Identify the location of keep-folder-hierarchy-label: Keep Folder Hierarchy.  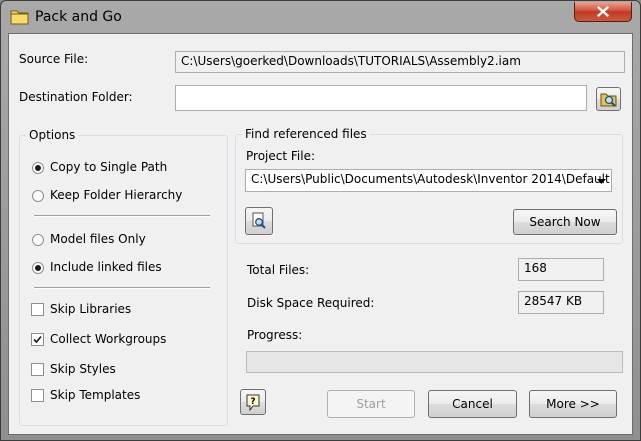
(116, 195).